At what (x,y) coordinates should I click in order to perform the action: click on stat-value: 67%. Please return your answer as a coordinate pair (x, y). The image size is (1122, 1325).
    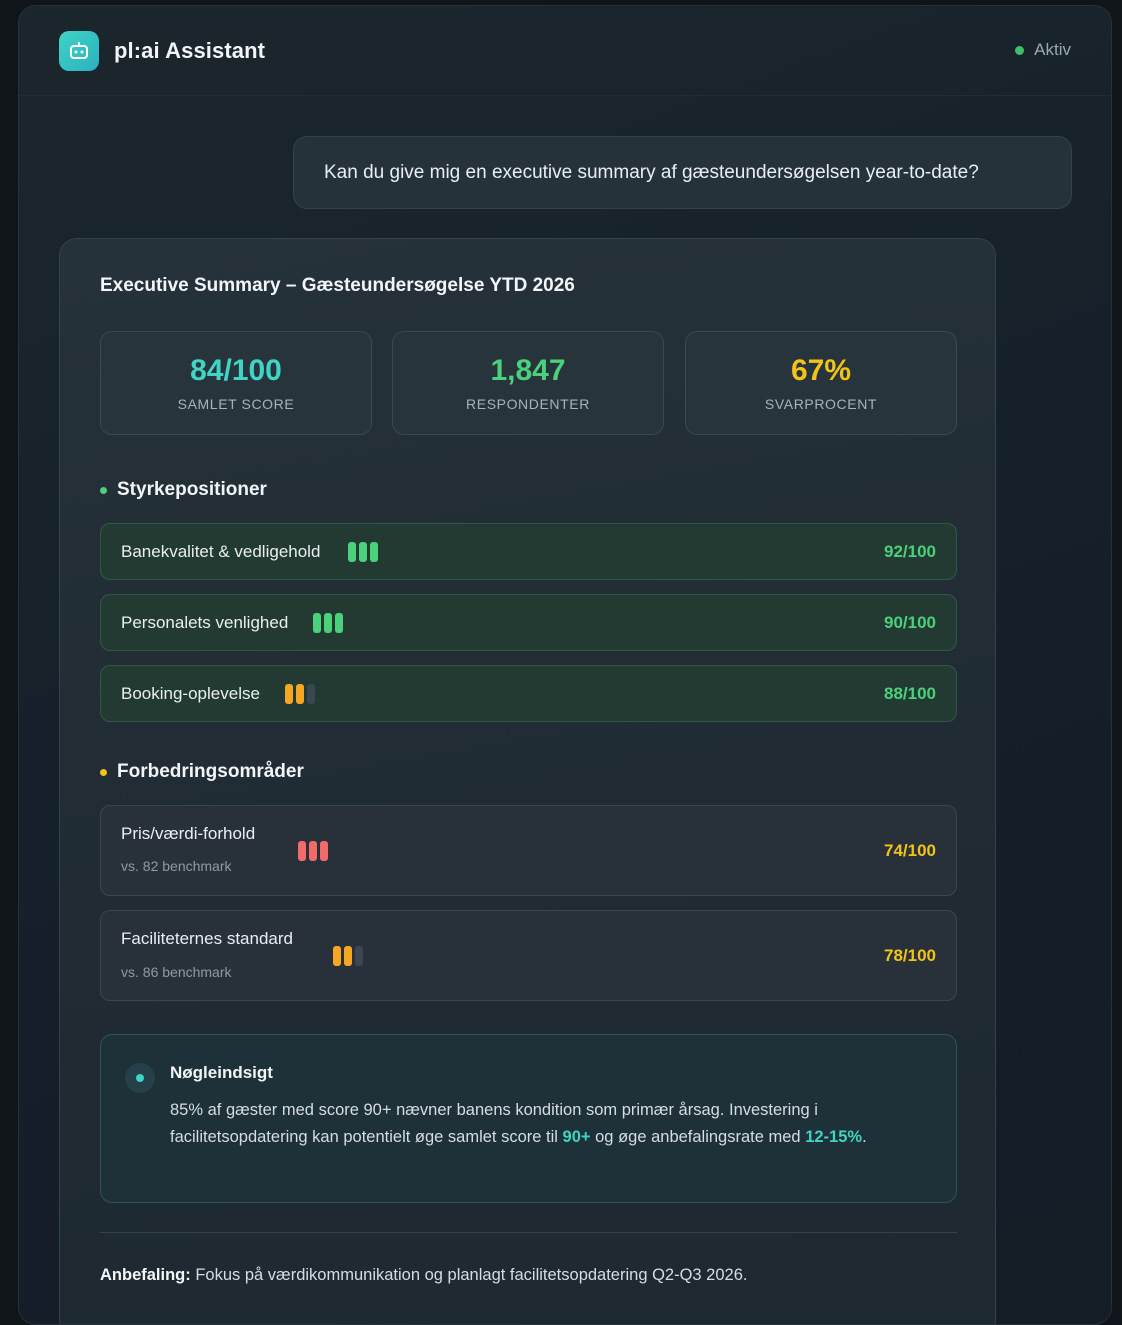
    Looking at the image, I should click on (821, 370).